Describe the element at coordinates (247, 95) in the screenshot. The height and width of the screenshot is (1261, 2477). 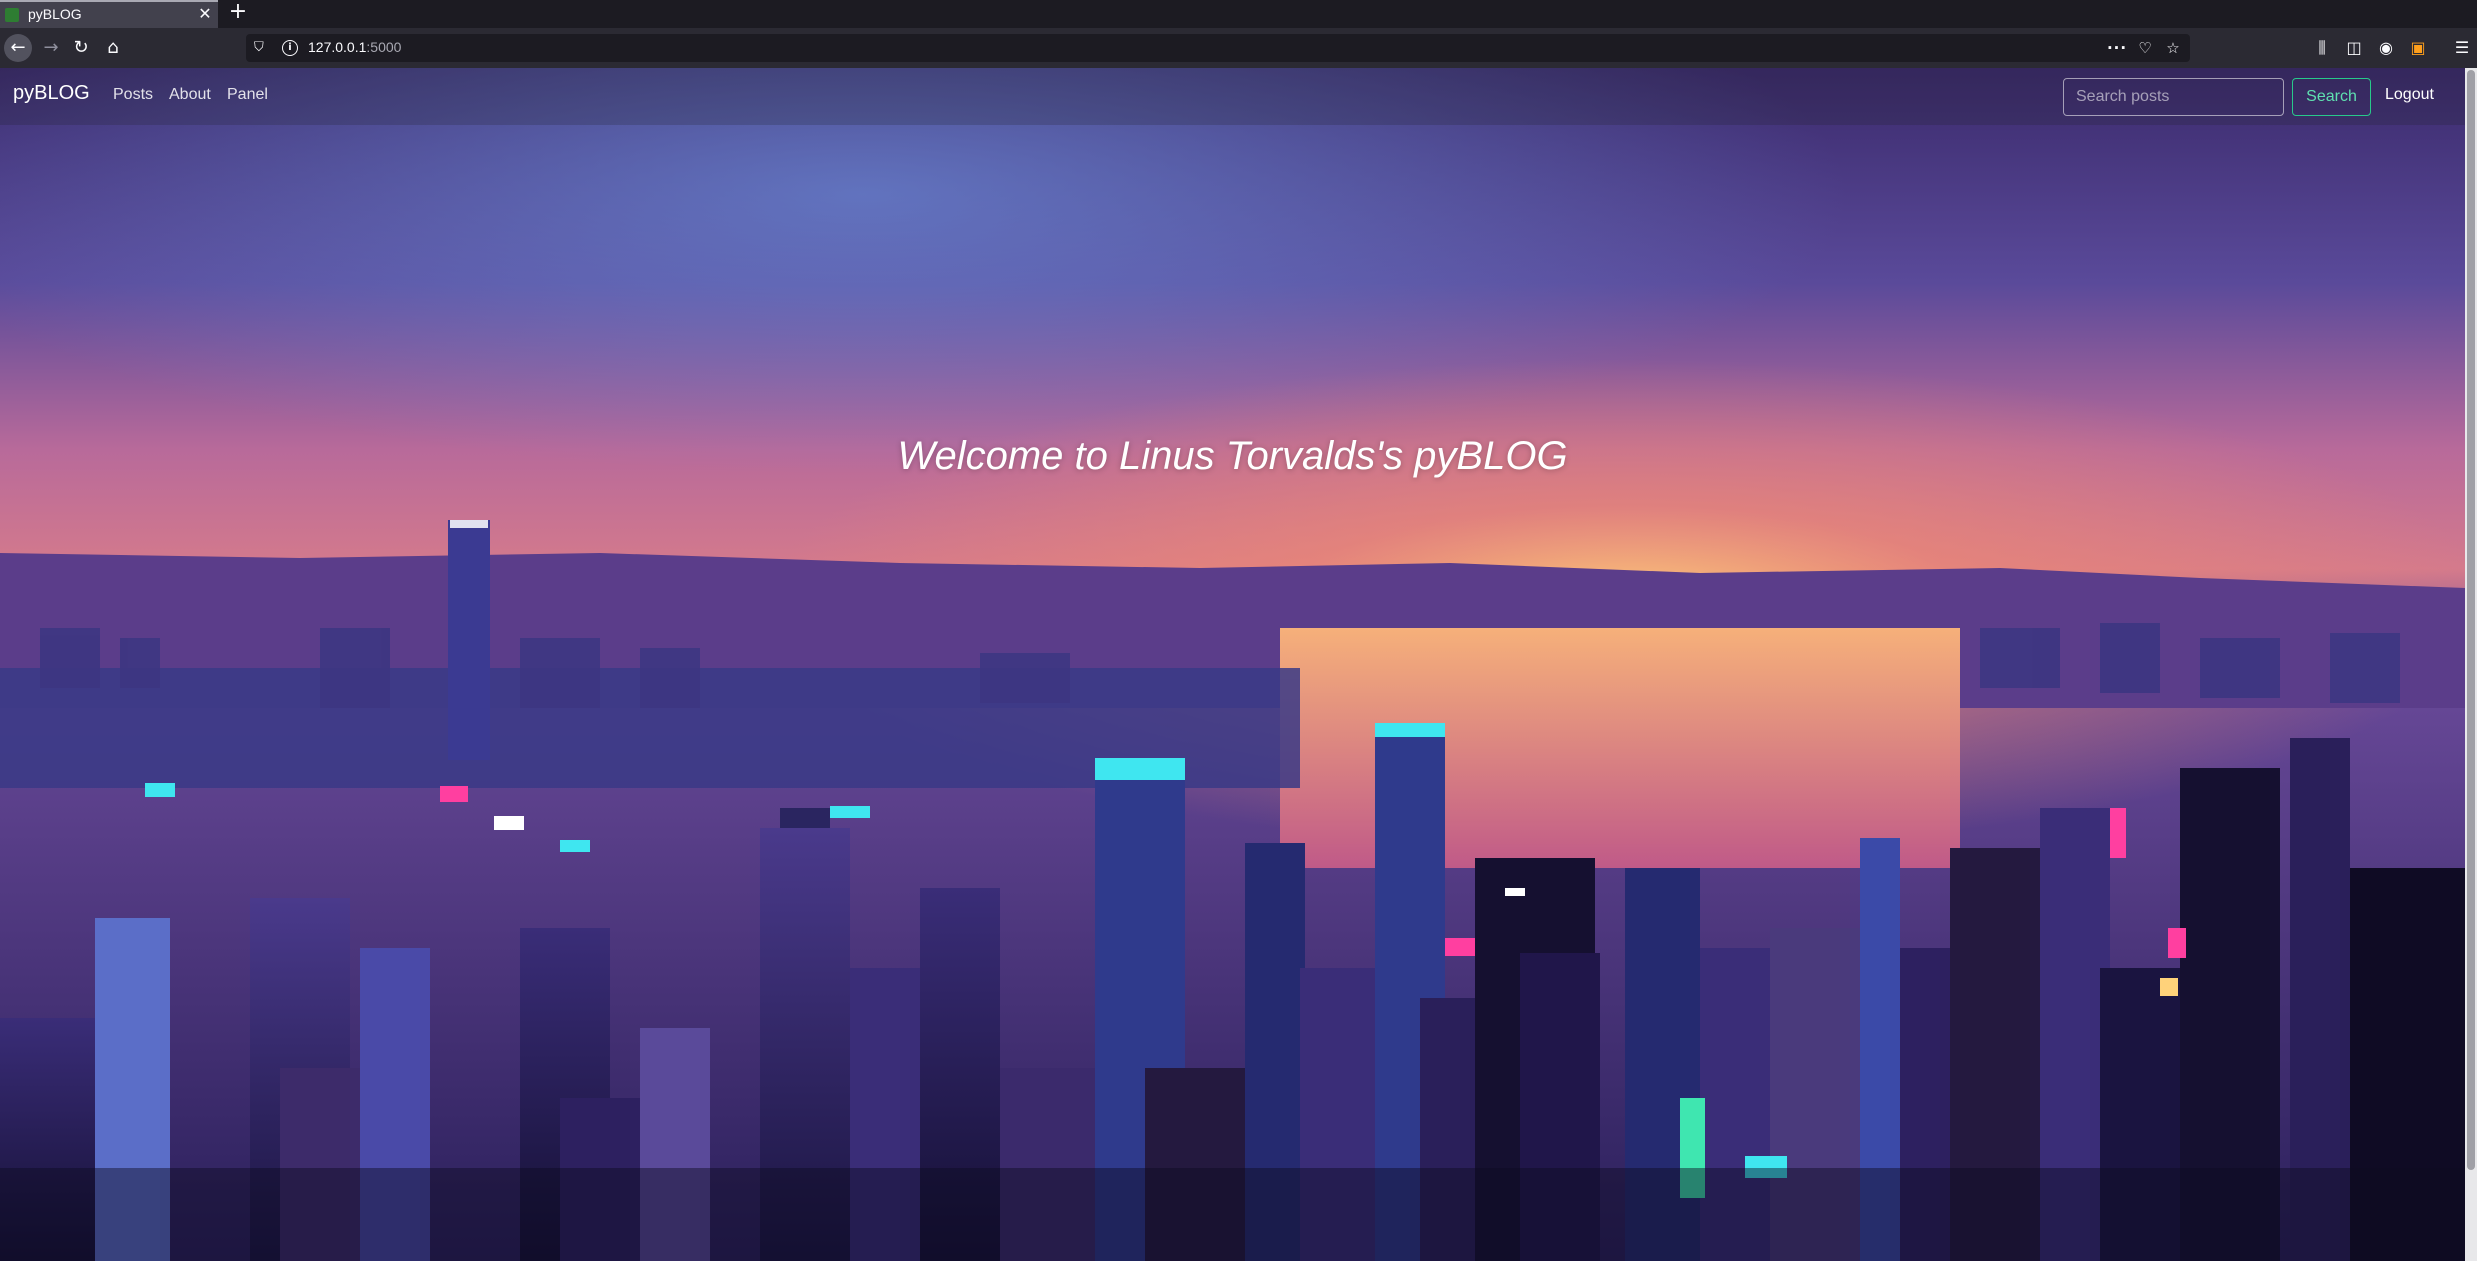
I see `nav-link-panel: Panel` at that location.